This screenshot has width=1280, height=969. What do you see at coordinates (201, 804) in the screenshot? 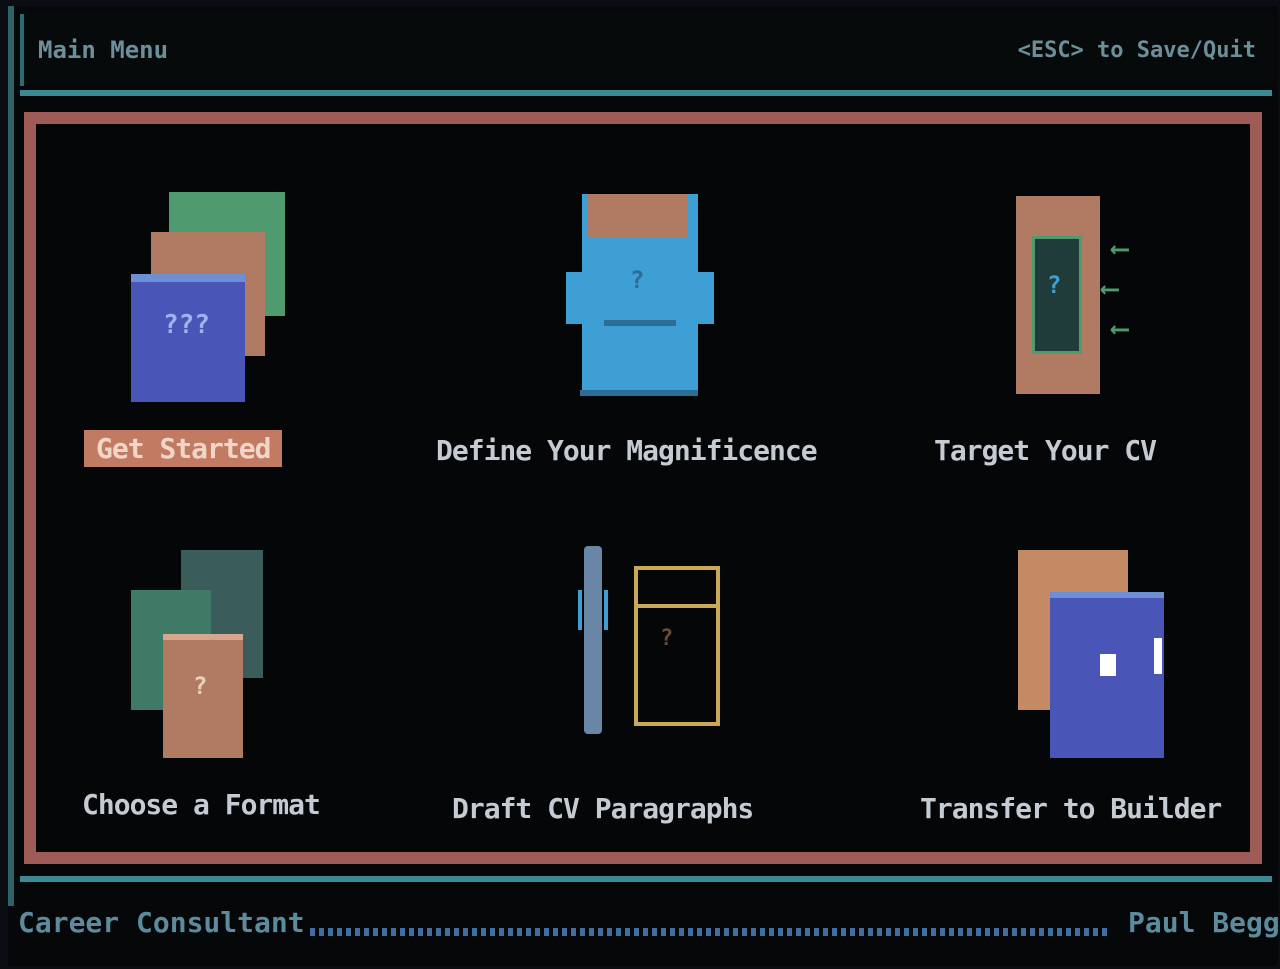
I see `menu-item-choose-a-format: Choose a Format` at bounding box center [201, 804].